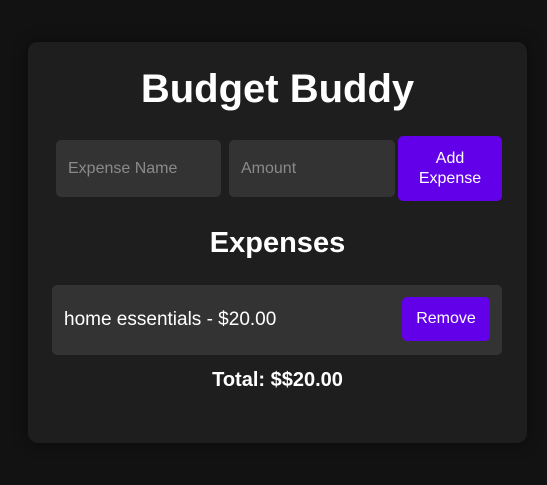 This screenshot has height=485, width=547. What do you see at coordinates (277, 89) in the screenshot?
I see `app-title: Budget Buddy` at bounding box center [277, 89].